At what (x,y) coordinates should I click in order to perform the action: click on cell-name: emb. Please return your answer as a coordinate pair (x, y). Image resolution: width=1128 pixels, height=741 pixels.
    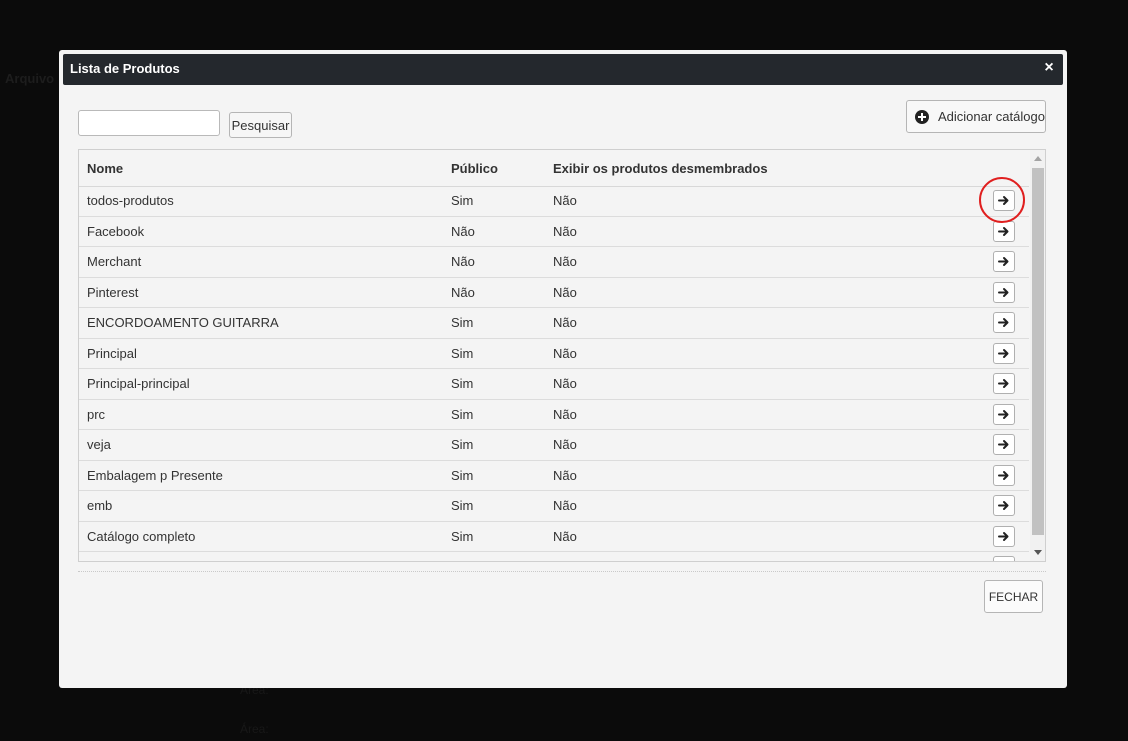
    Looking at the image, I should click on (100, 505).